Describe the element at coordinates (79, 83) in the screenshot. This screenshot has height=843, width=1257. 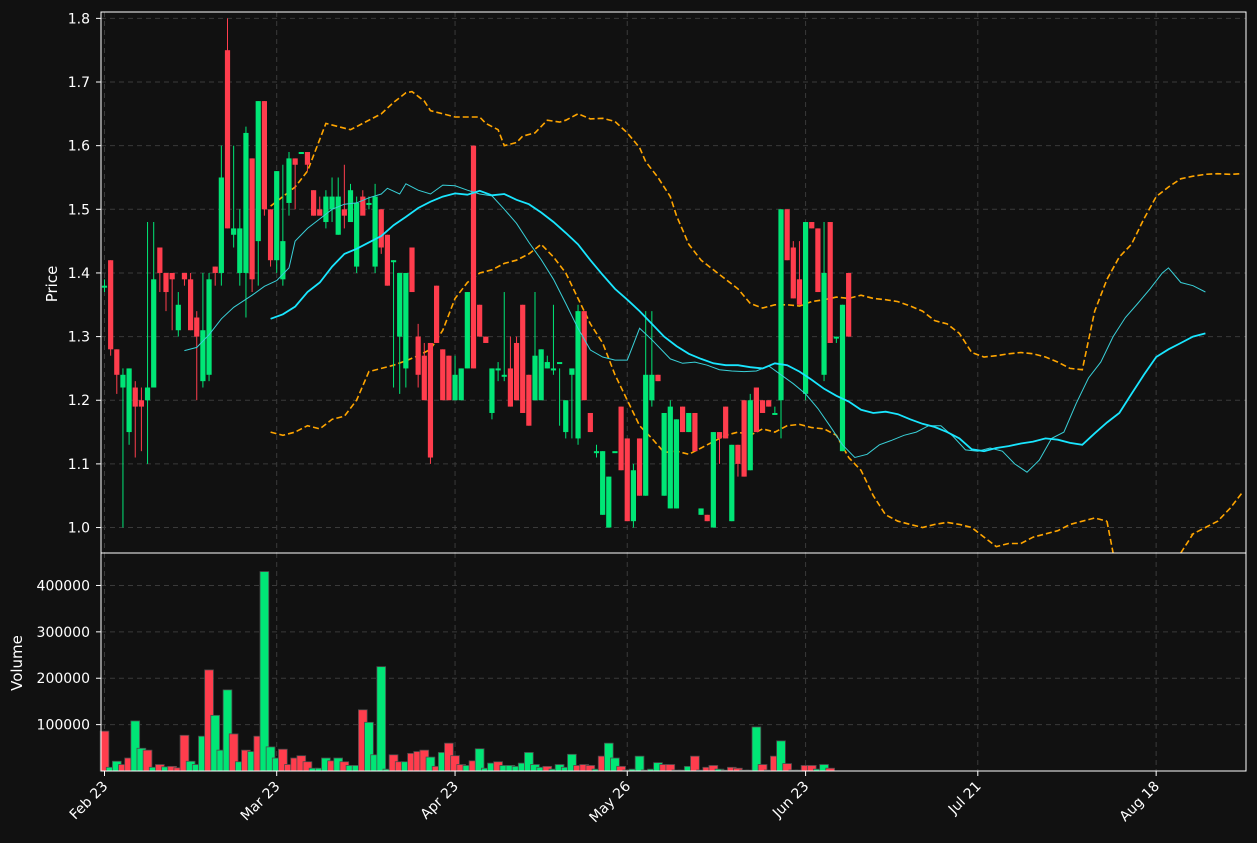
I see `price-tick-label: 1.7` at that location.